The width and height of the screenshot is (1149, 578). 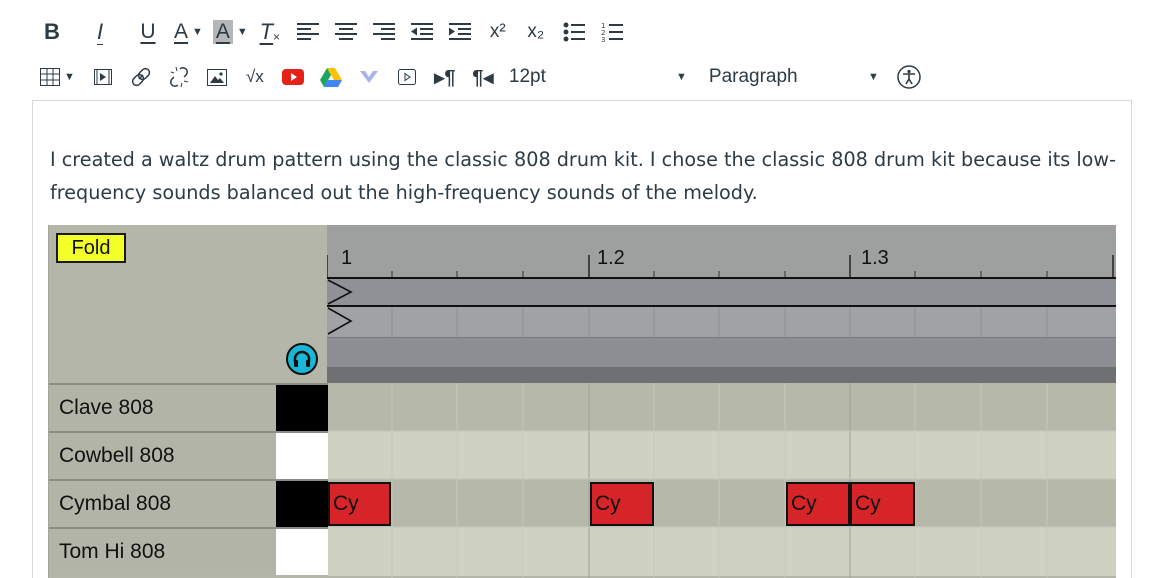 I want to click on track-label-cymbal: Cymbal 808, so click(x=162, y=503).